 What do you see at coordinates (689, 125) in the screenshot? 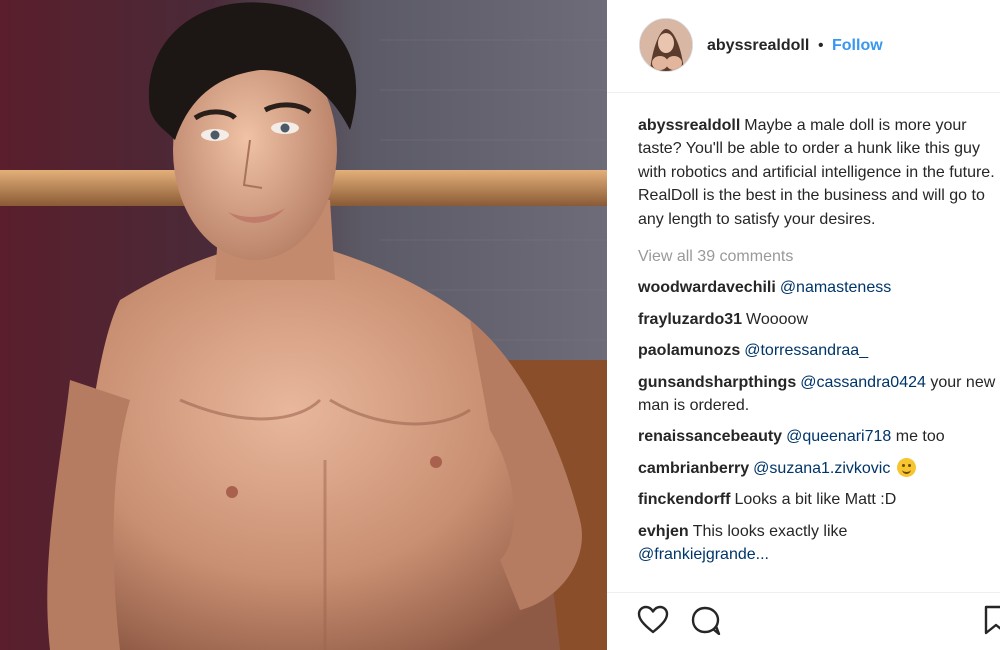
I see `caption-username: abyssrealdoll` at bounding box center [689, 125].